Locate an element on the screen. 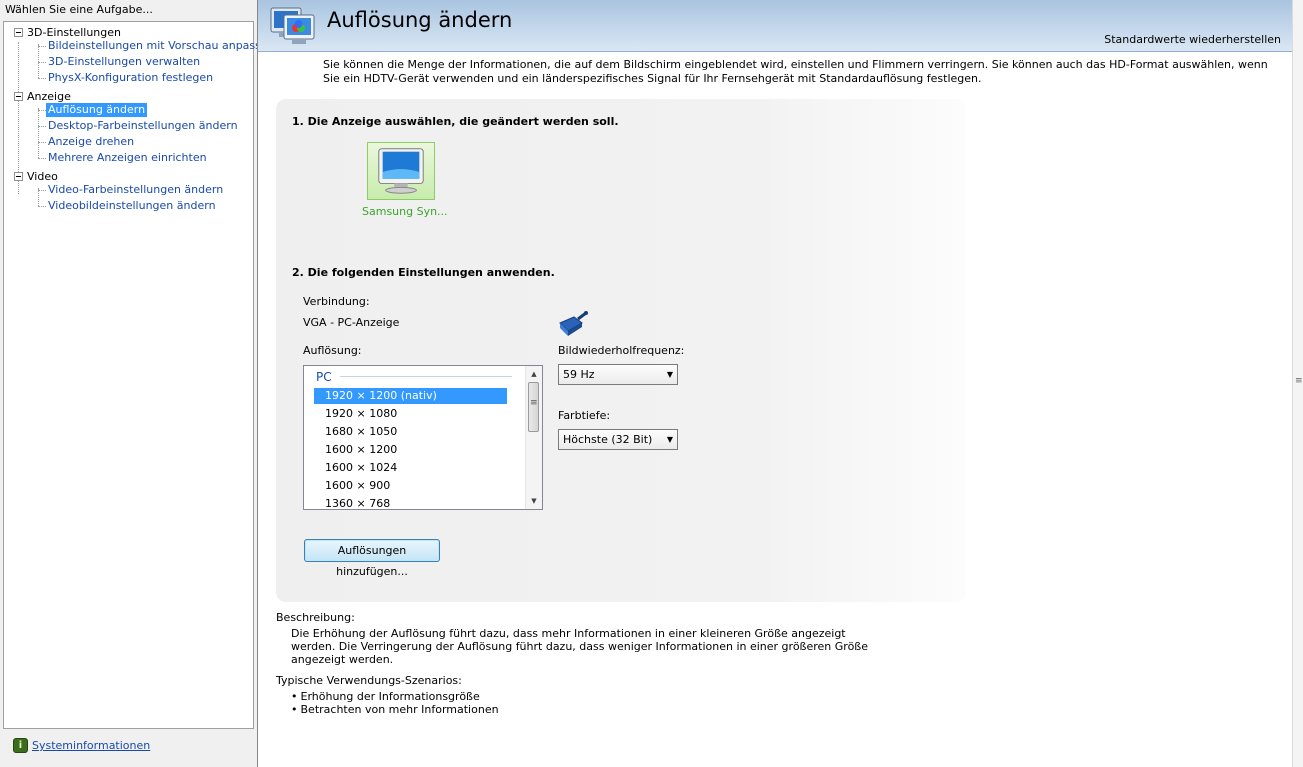 The width and height of the screenshot is (1303, 767). sidebar-item-rotate-display: Anzeige drehen is located at coordinates (91, 142).